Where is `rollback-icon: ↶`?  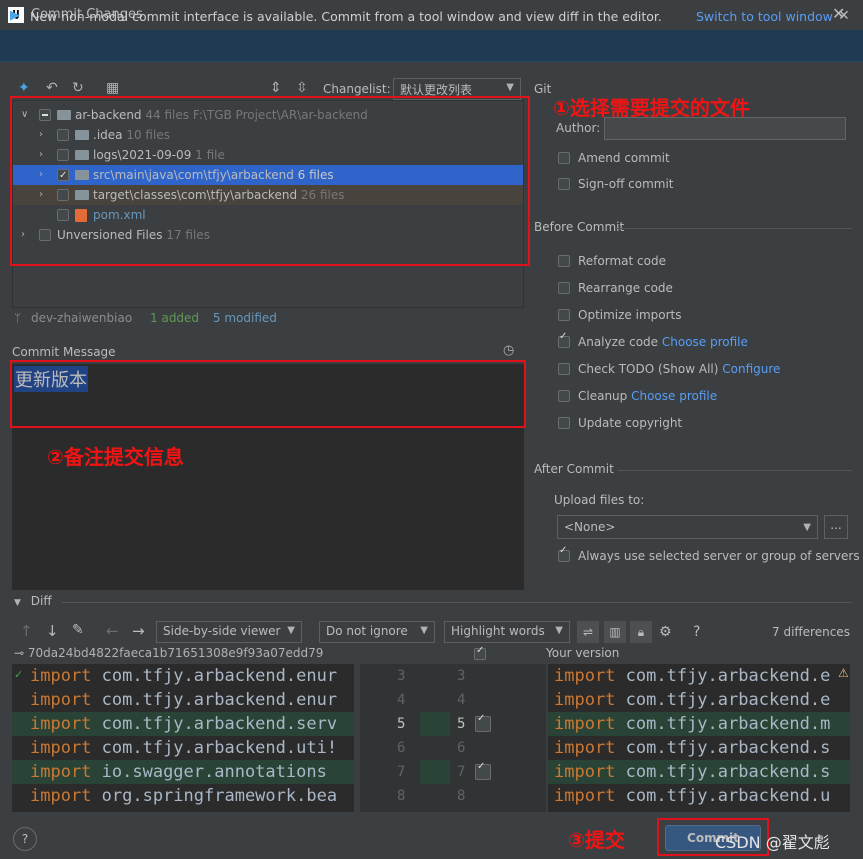
rollback-icon: ↶ is located at coordinates (52, 88).